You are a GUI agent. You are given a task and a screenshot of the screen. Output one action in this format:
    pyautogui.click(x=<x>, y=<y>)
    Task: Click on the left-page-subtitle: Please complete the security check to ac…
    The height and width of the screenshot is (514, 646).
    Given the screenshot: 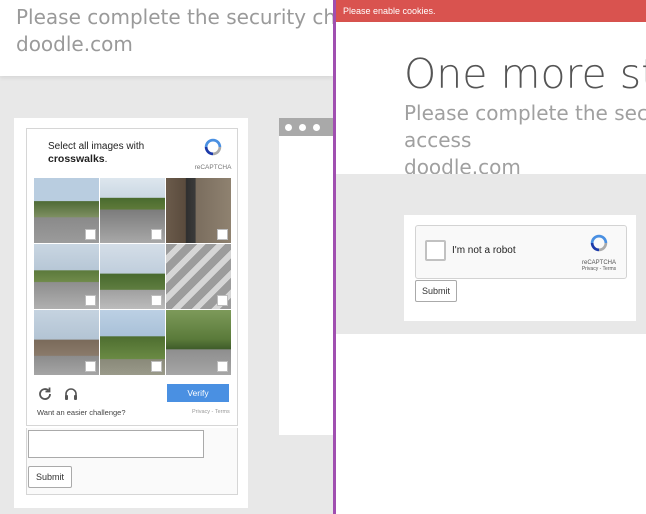 What is the action you would take?
    pyautogui.click(x=174, y=31)
    